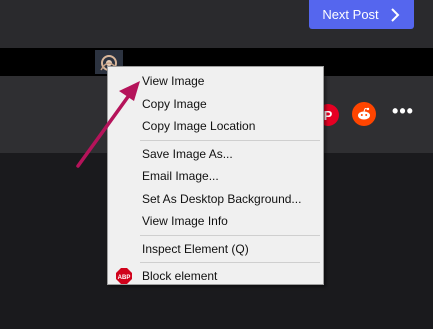  I want to click on reddit-icon, so click(364, 114).